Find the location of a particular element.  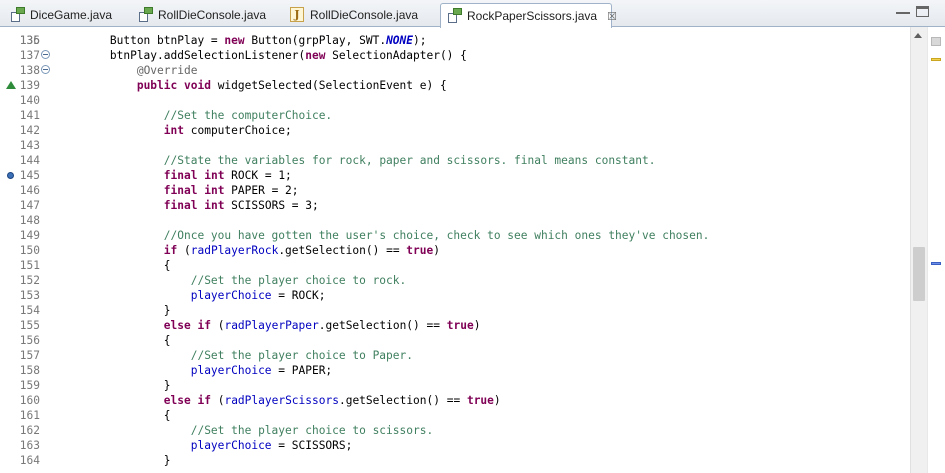

line-number: 158 is located at coordinates (29, 370).